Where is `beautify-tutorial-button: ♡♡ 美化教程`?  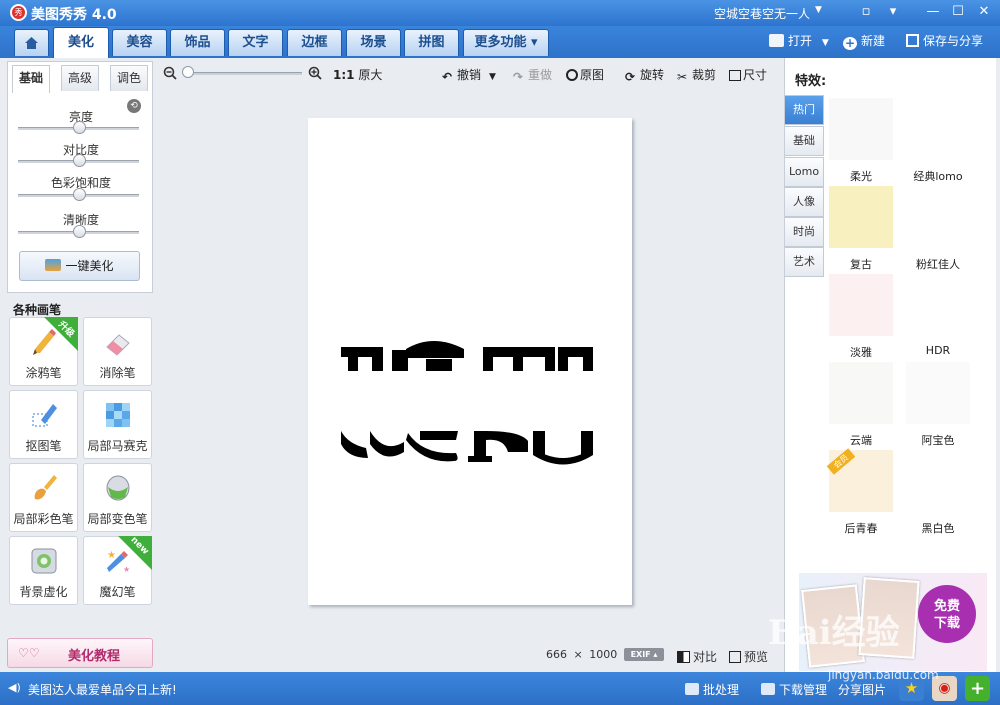 beautify-tutorial-button: ♡♡ 美化教程 is located at coordinates (80, 653).